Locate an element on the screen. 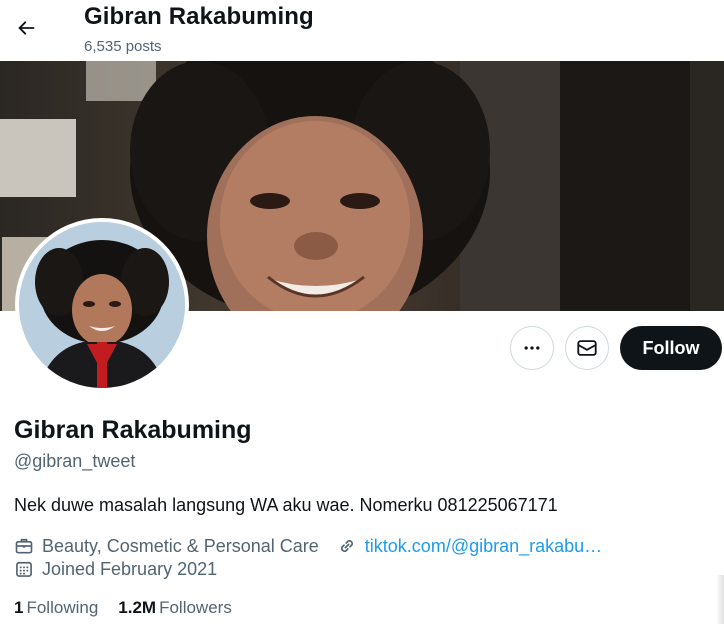  followers-count: 1.2M is located at coordinates (137, 607).